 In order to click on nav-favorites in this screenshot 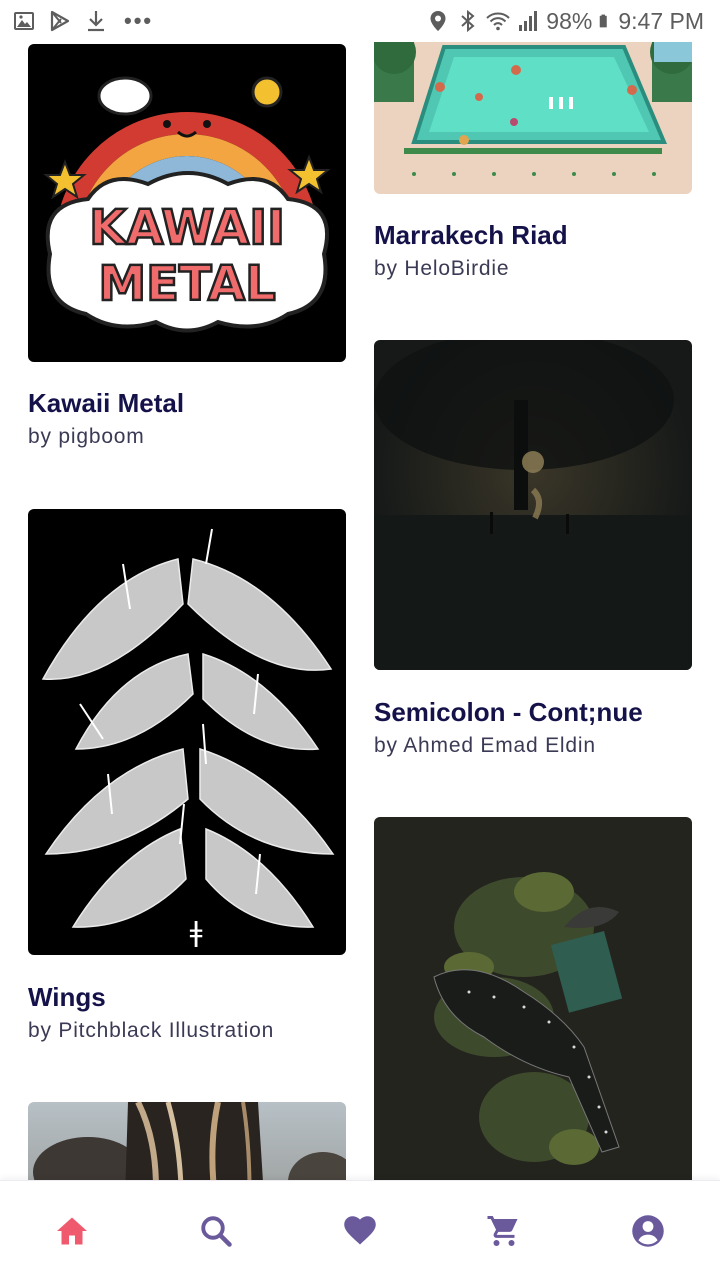, I will do `click(360, 1231)`.